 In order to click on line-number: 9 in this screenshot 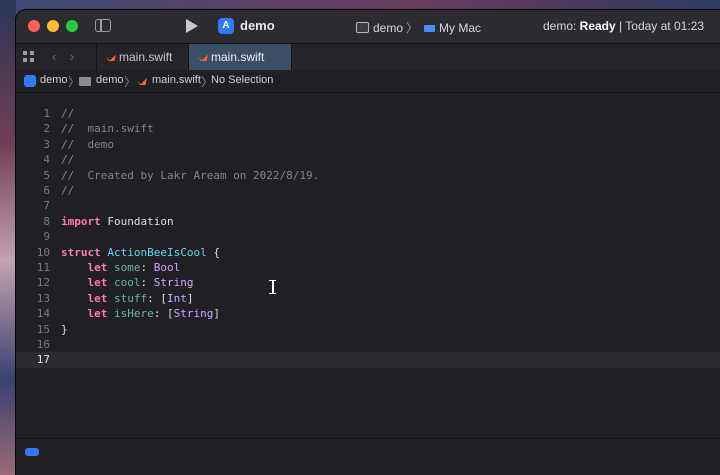, I will do `click(46, 237)`.